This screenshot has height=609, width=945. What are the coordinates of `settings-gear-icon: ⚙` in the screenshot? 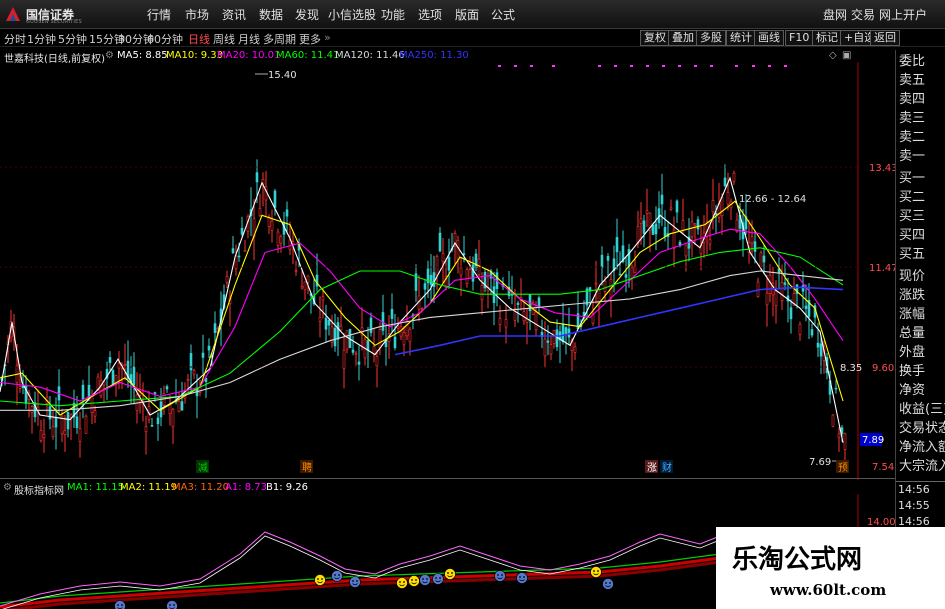 It's located at (109, 55).